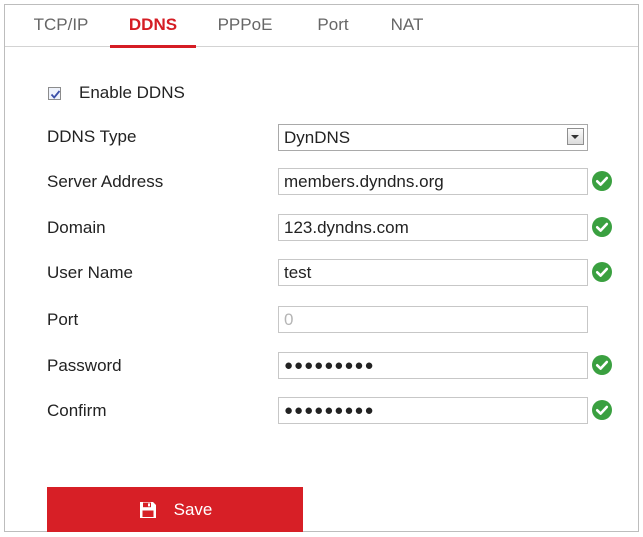 This screenshot has width=643, height=537. What do you see at coordinates (76, 227) in the screenshot?
I see `domain-label: Domain` at bounding box center [76, 227].